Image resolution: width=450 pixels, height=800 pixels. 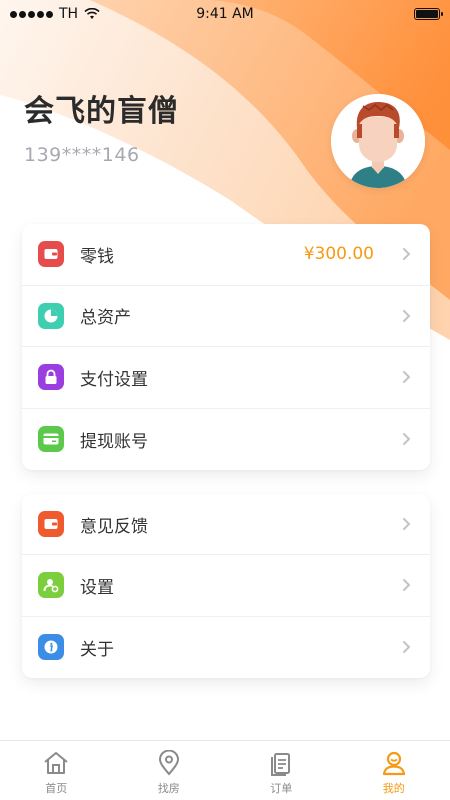 I want to click on menu-item-label: 总资产, so click(x=105, y=318).